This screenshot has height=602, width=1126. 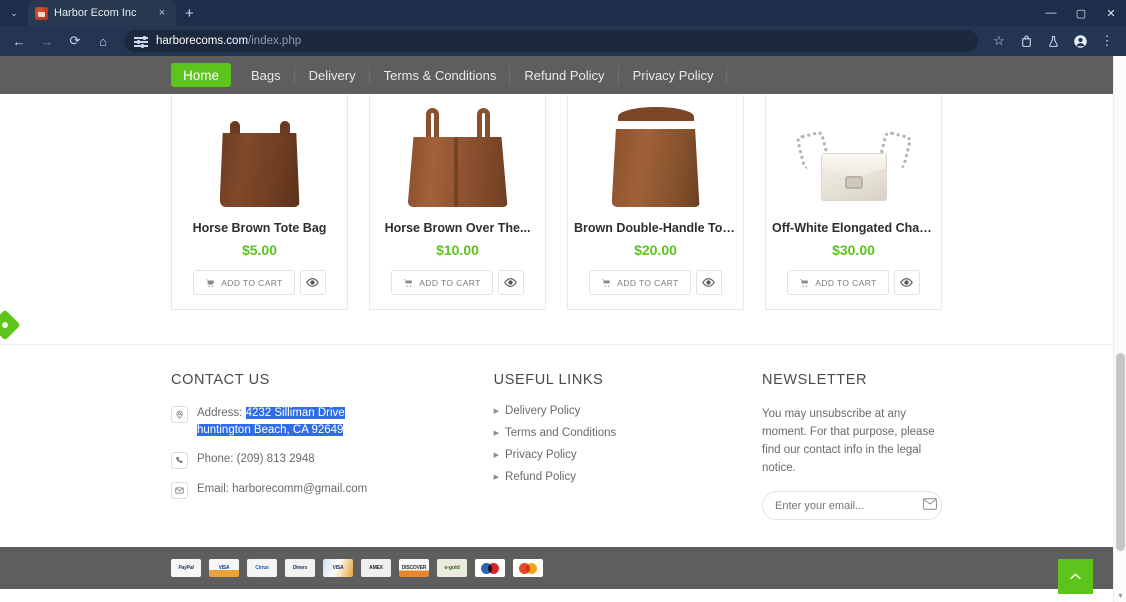 What do you see at coordinates (259, 228) in the screenshot?
I see `product-title: Horse Brown Tote Bag` at bounding box center [259, 228].